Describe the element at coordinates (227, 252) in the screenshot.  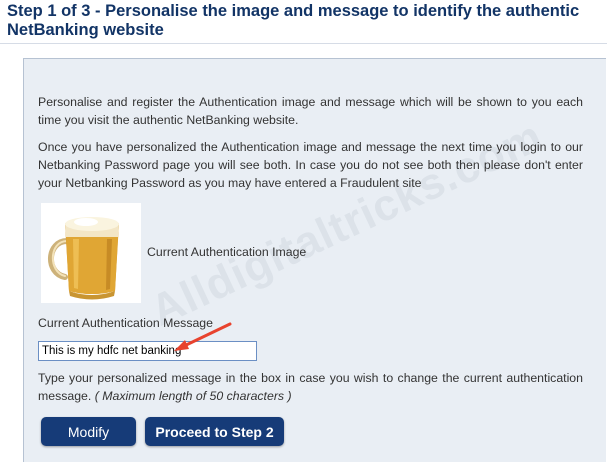
I see `current-image-label: Current Authentication Image` at that location.